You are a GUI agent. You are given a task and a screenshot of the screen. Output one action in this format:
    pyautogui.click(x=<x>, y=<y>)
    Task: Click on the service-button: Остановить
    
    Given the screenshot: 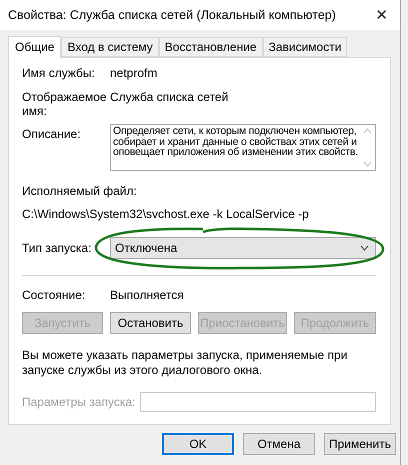 What is the action you would take?
    pyautogui.click(x=150, y=323)
    